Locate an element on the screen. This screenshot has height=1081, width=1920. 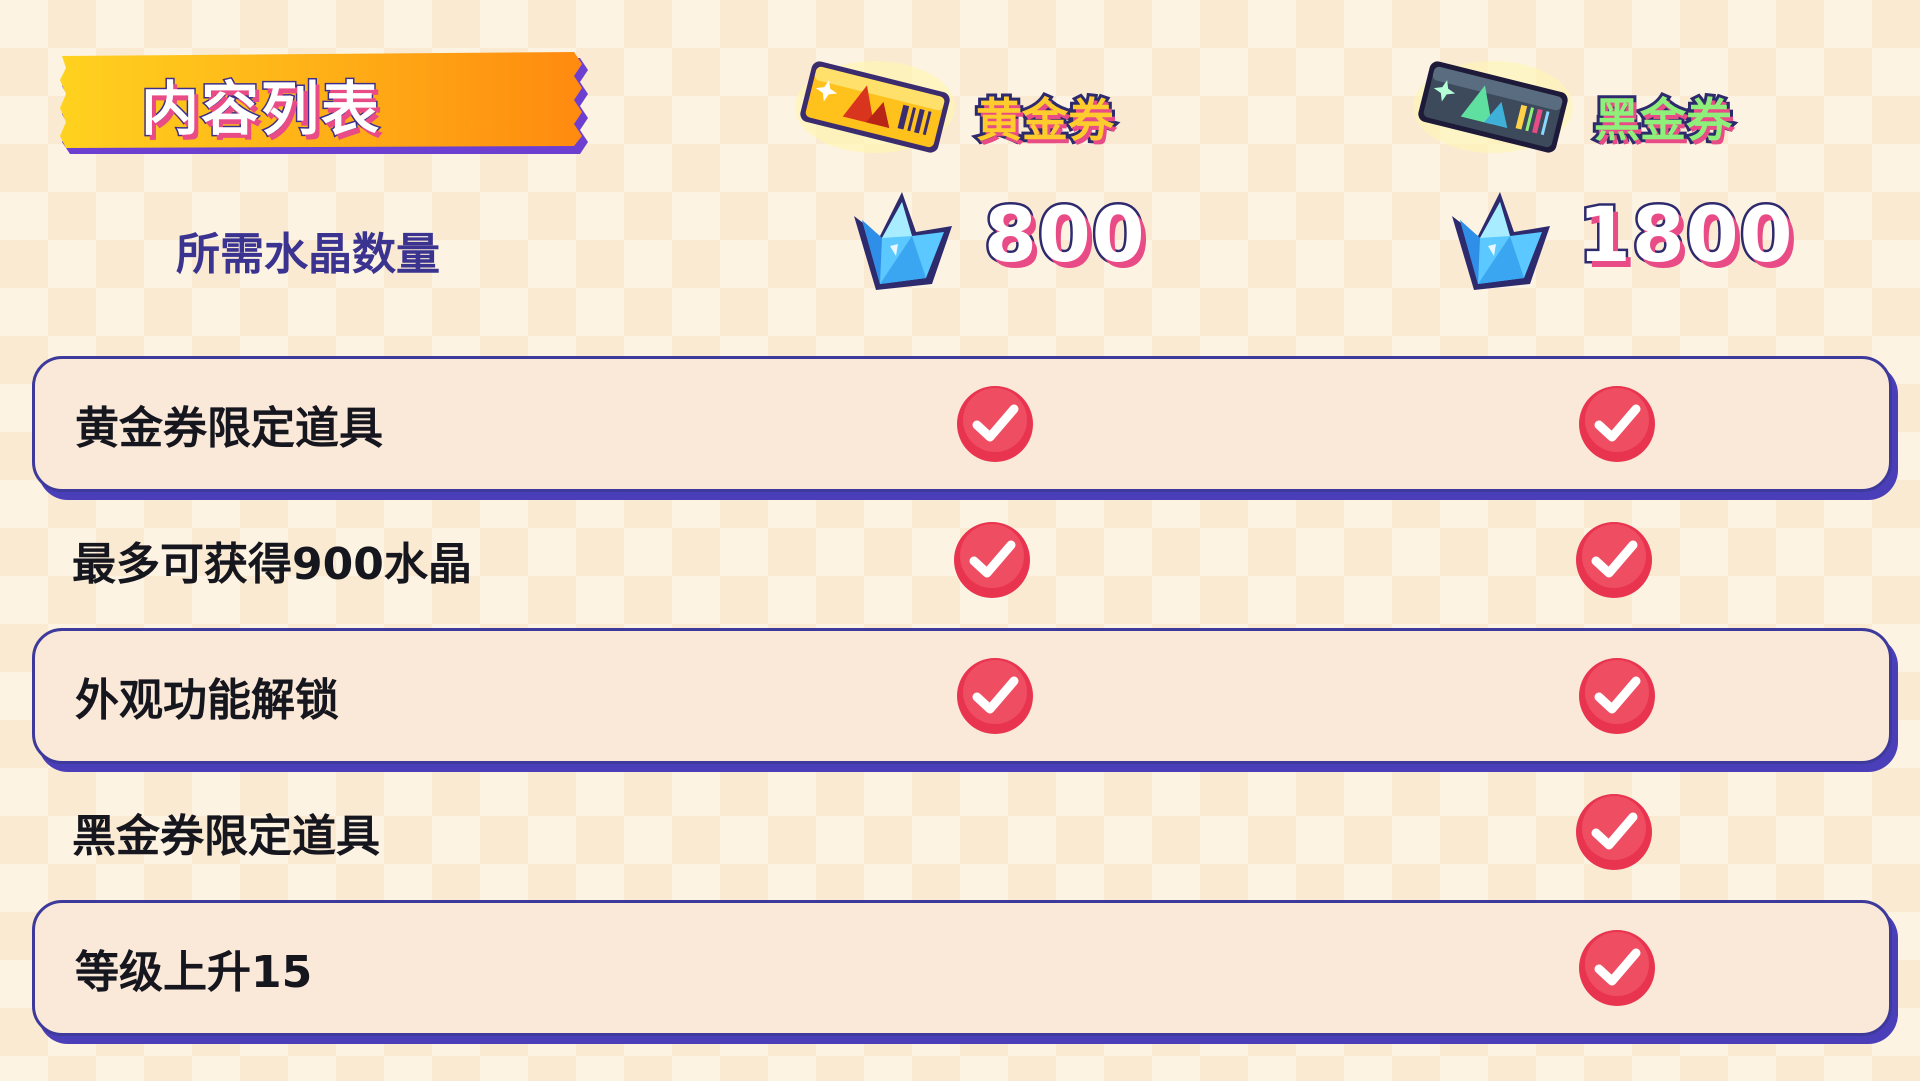
gold-pass-price: 800 is located at coordinates (1065, 235).